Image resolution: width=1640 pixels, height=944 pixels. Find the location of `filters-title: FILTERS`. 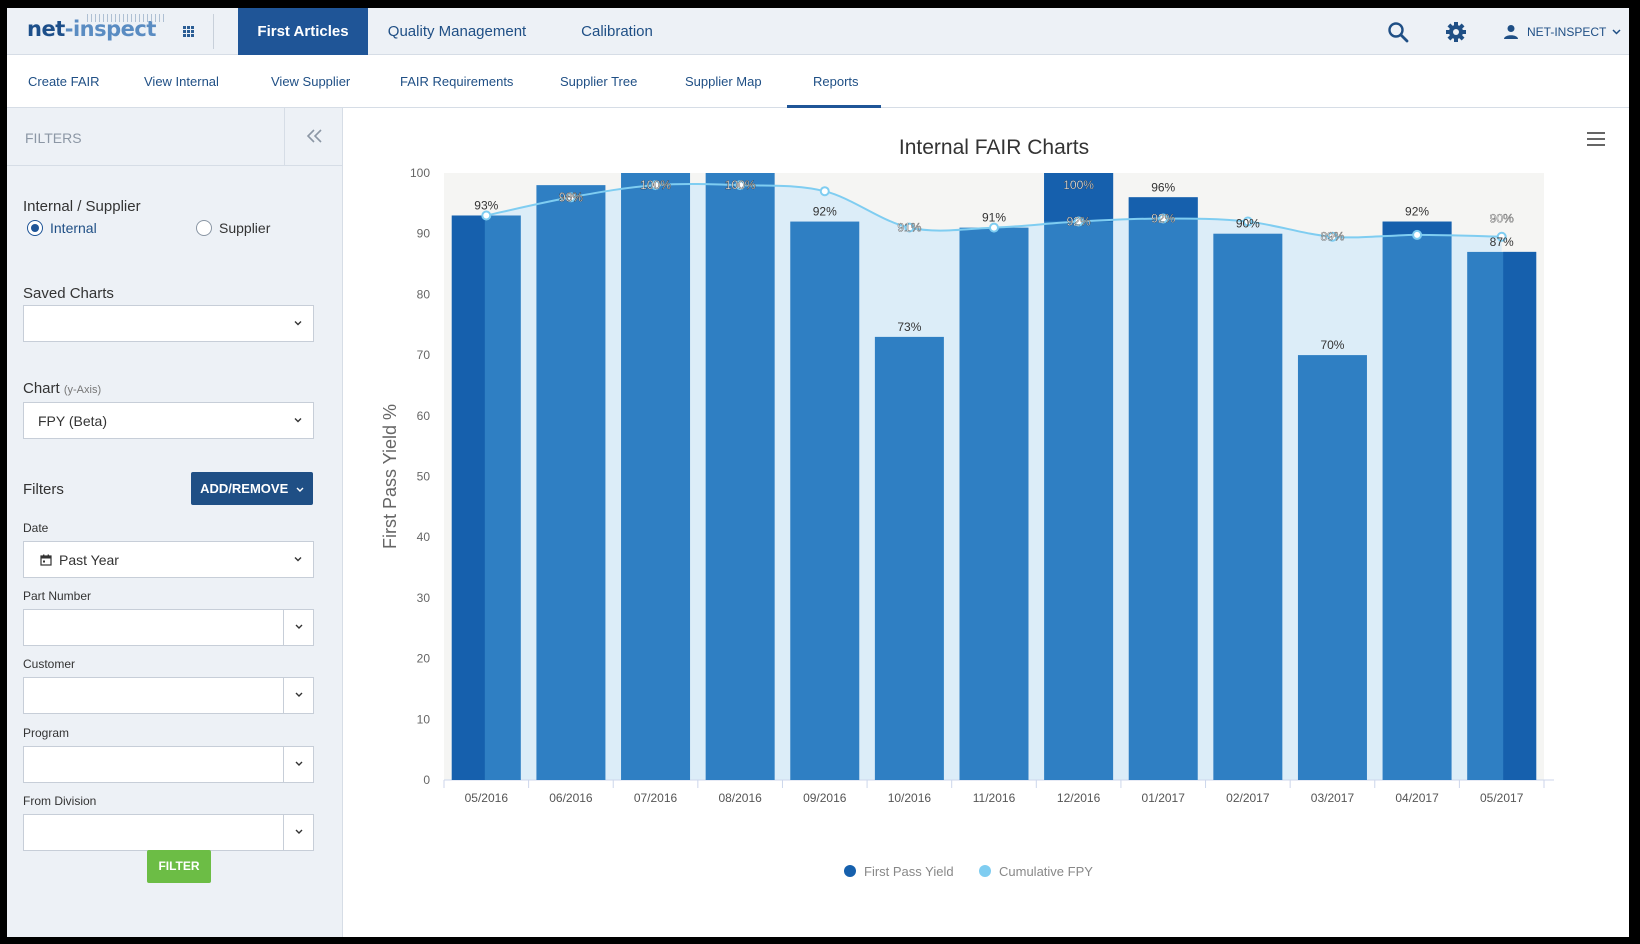

filters-title: FILTERS is located at coordinates (53, 138).